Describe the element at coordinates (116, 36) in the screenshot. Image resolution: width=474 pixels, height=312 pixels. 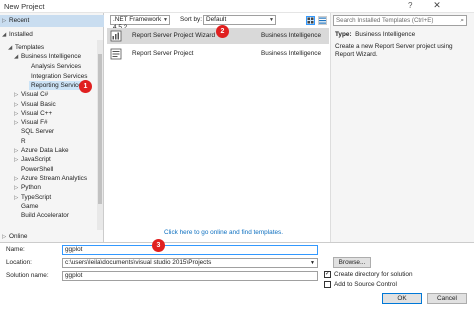
I see `report-wizard-icon` at that location.